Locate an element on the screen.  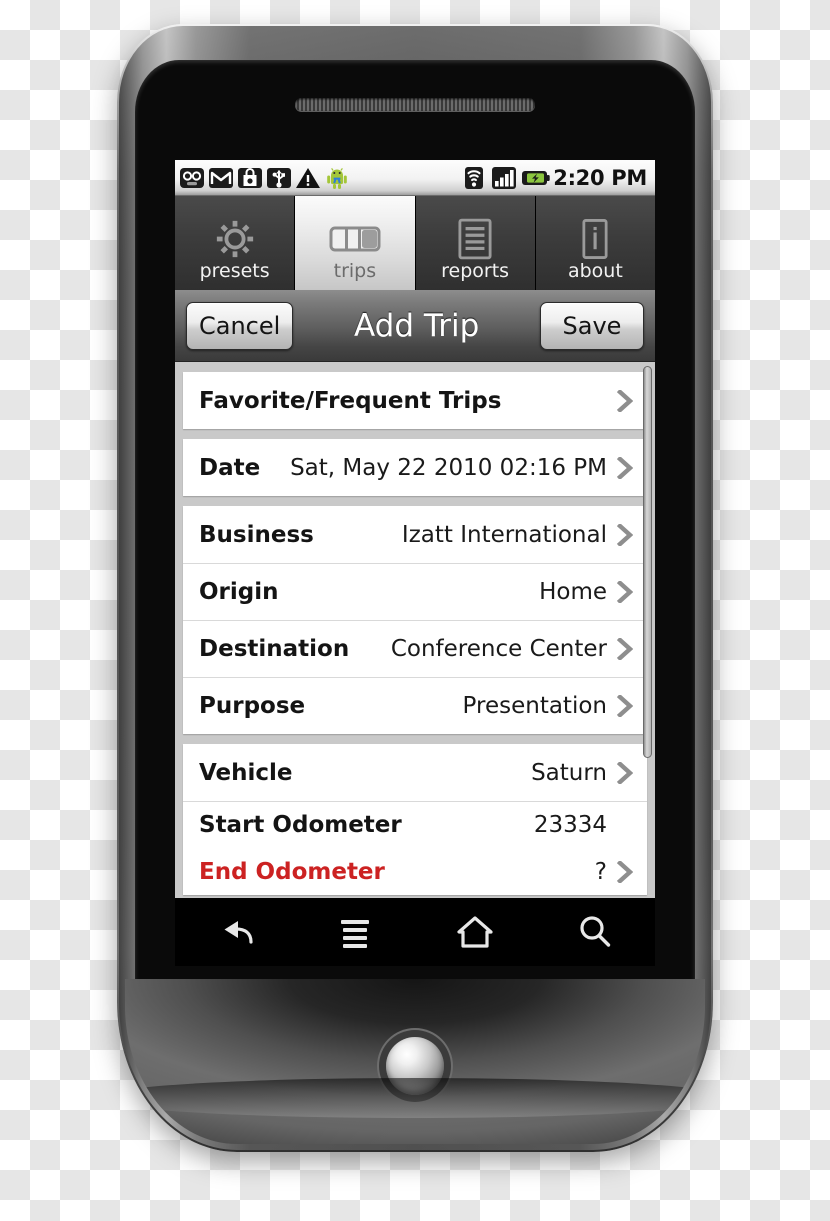
search-icon is located at coordinates (595, 932).